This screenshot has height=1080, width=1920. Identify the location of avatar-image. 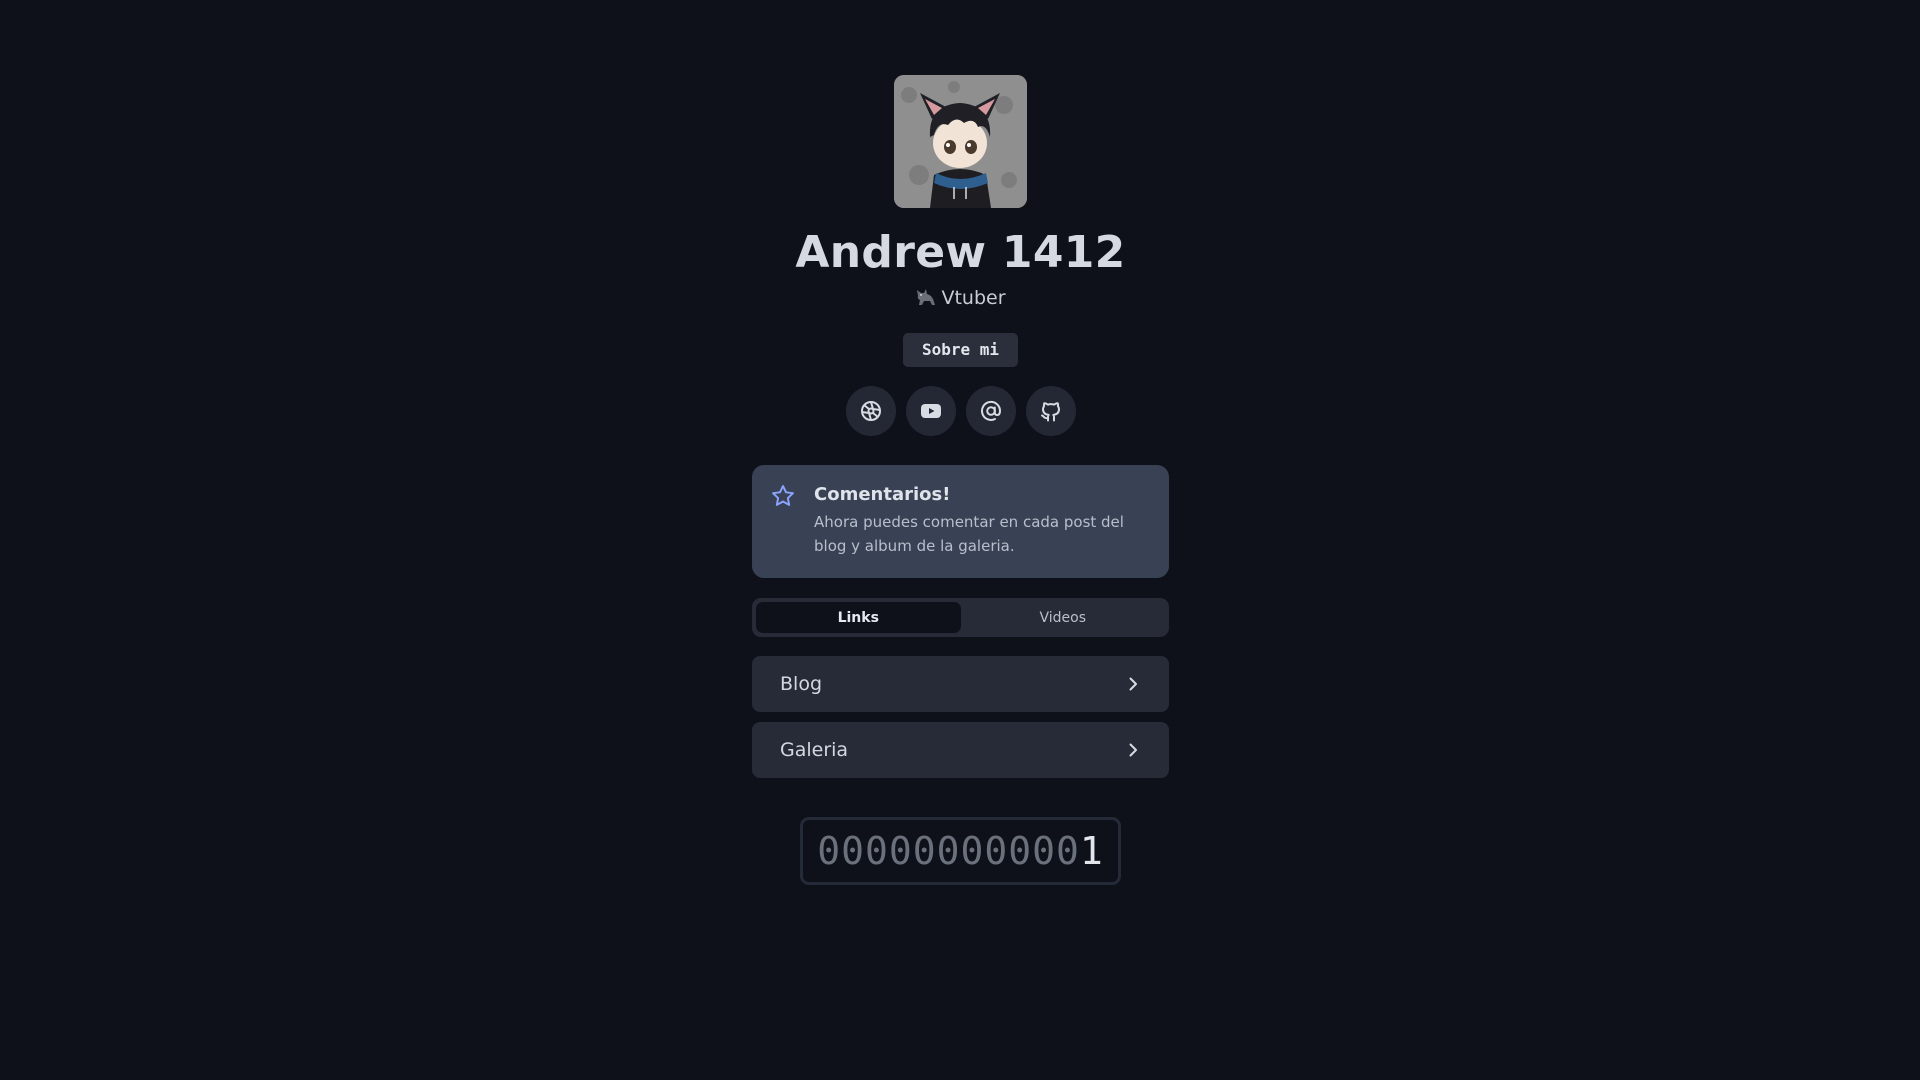
(960, 141).